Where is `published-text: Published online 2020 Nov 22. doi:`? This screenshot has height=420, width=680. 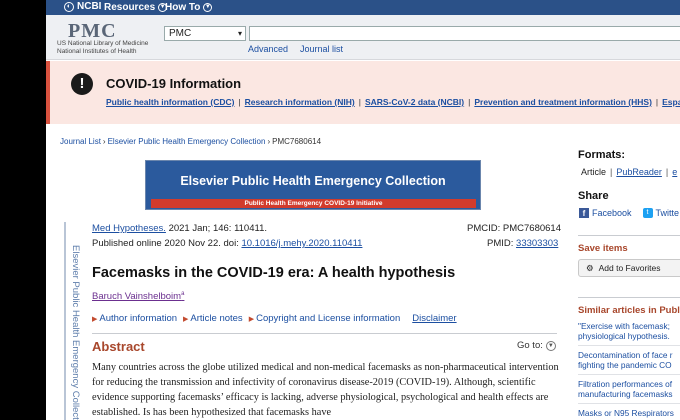 published-text: Published online 2020 Nov 22. doi: is located at coordinates (167, 243).